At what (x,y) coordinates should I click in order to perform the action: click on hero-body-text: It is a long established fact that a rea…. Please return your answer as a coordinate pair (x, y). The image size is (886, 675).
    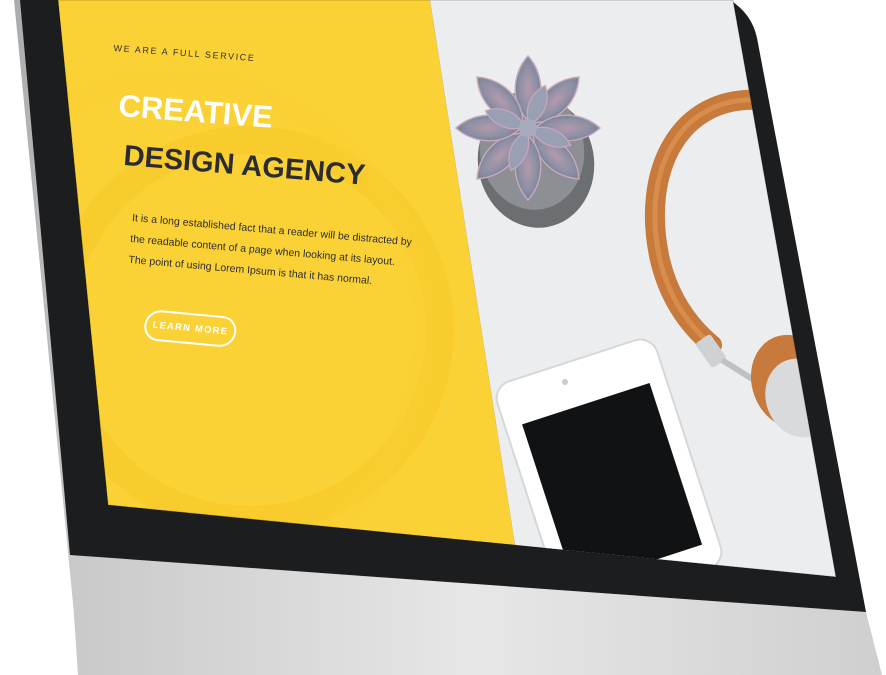
    Looking at the image, I should click on (270, 249).